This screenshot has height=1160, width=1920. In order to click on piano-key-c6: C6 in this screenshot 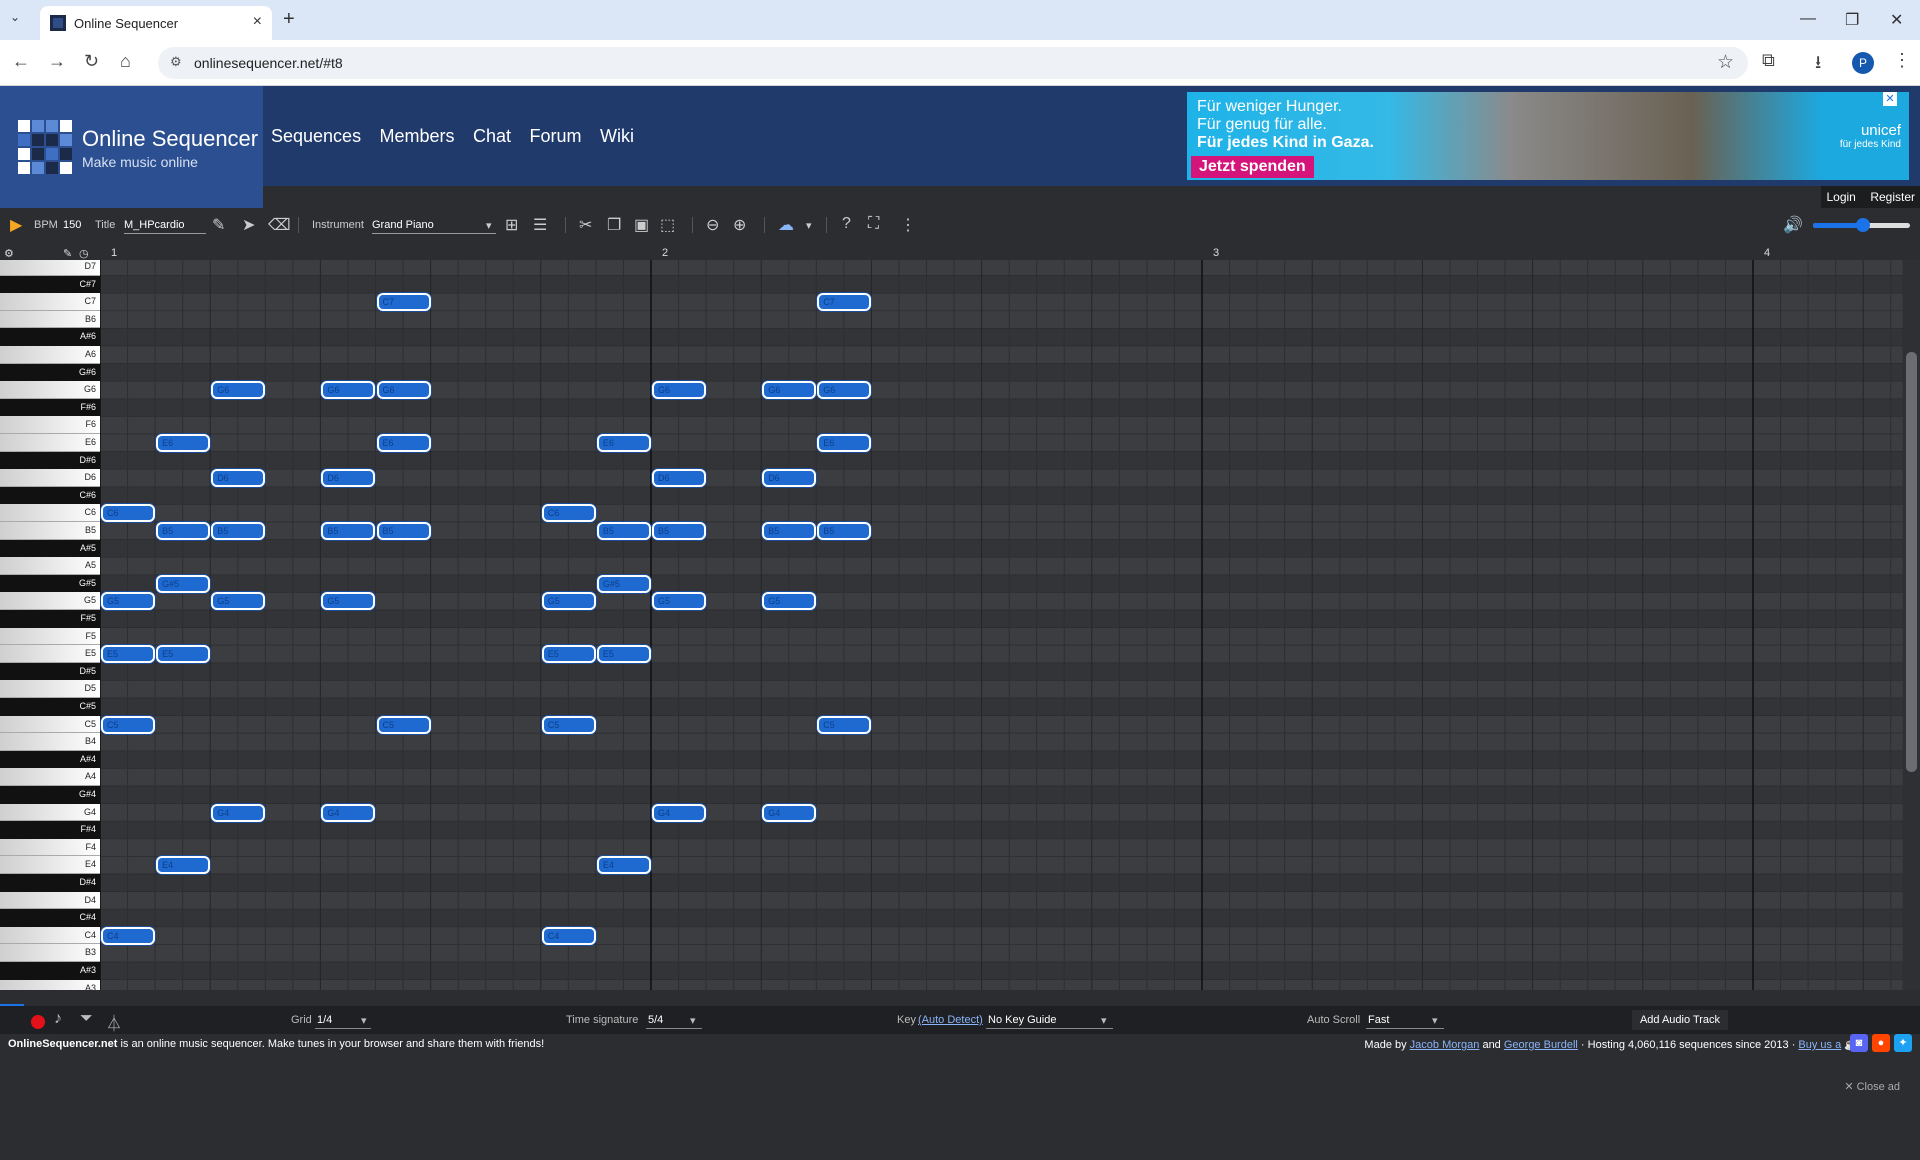, I will do `click(50, 513)`.